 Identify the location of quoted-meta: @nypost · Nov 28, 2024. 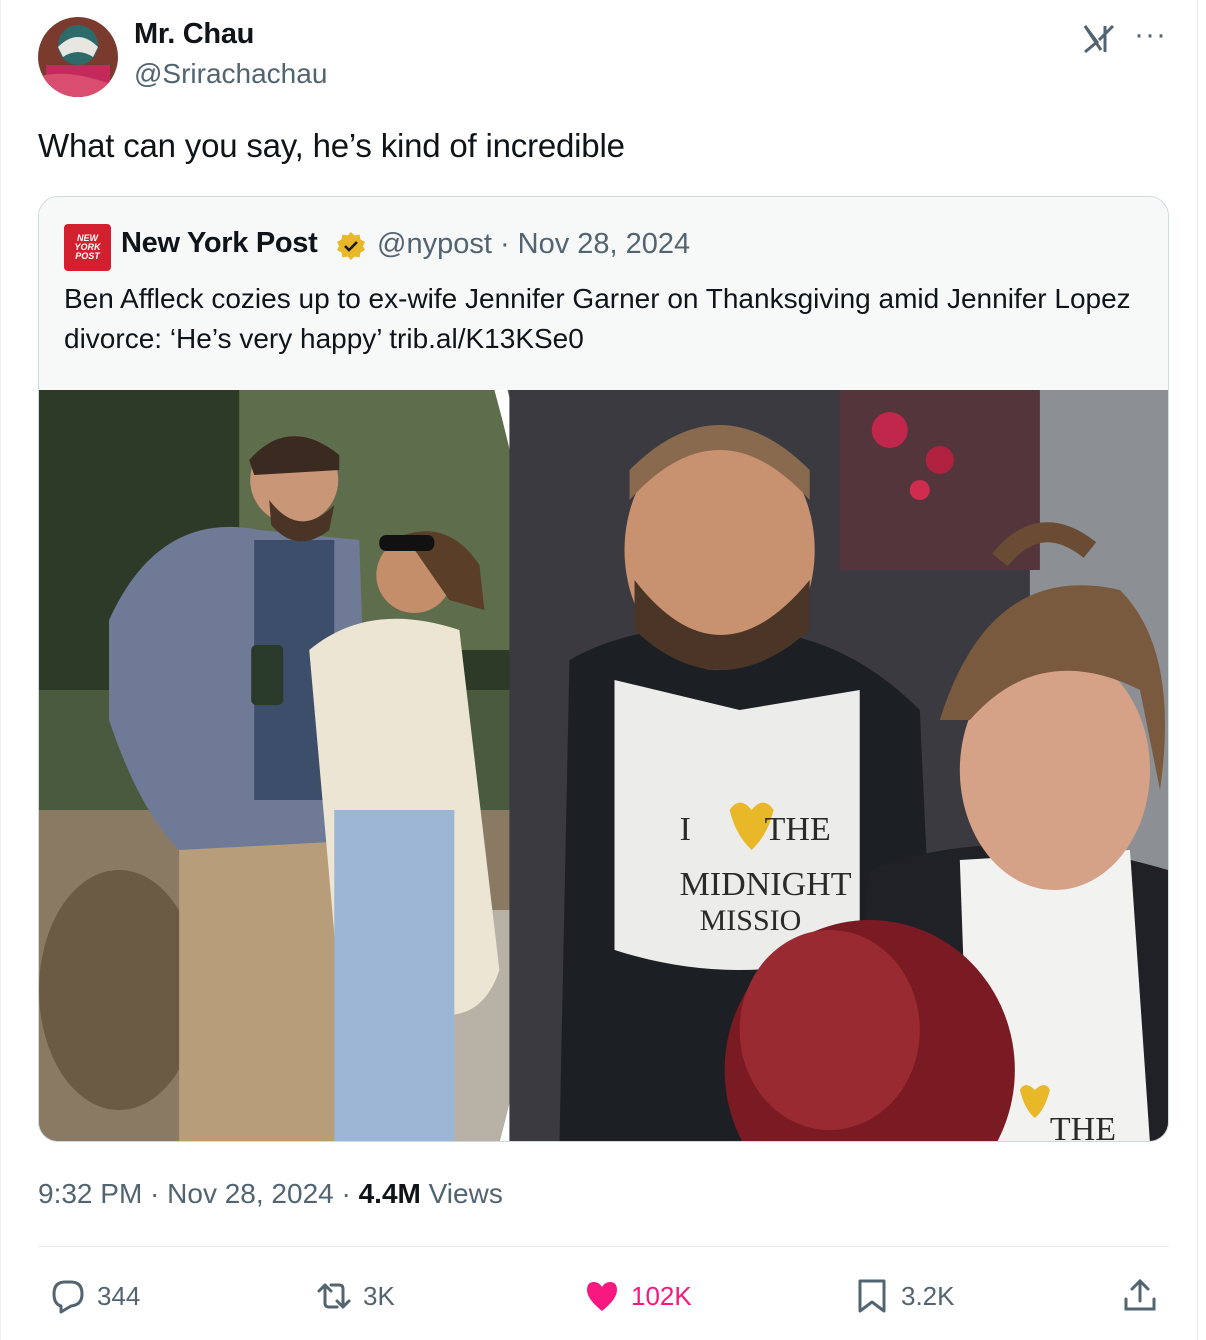
(533, 244).